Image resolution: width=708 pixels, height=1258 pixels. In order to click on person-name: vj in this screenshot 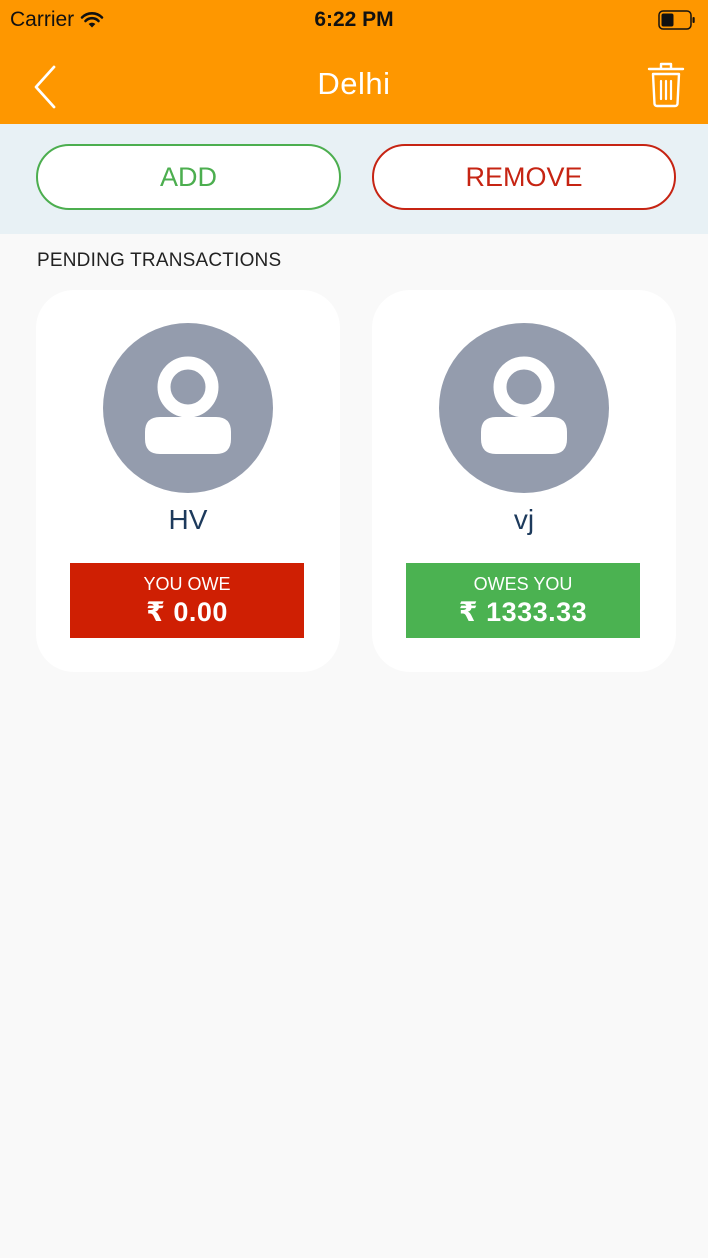, I will do `click(524, 519)`.